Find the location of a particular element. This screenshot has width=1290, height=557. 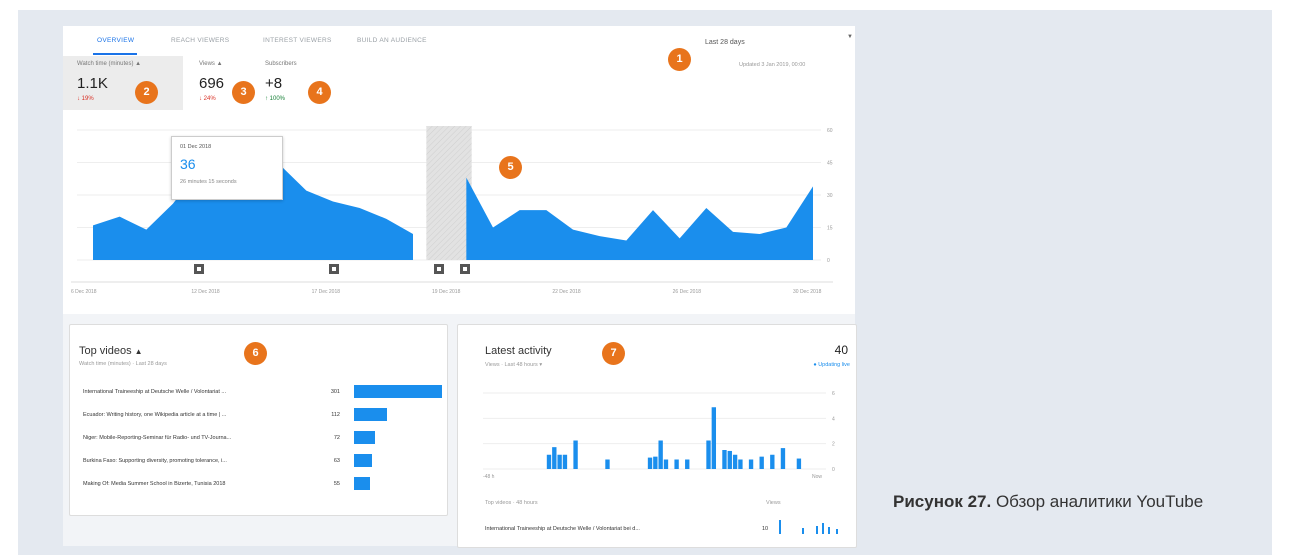

y-tick-label: 4 is located at coordinates (833, 419).